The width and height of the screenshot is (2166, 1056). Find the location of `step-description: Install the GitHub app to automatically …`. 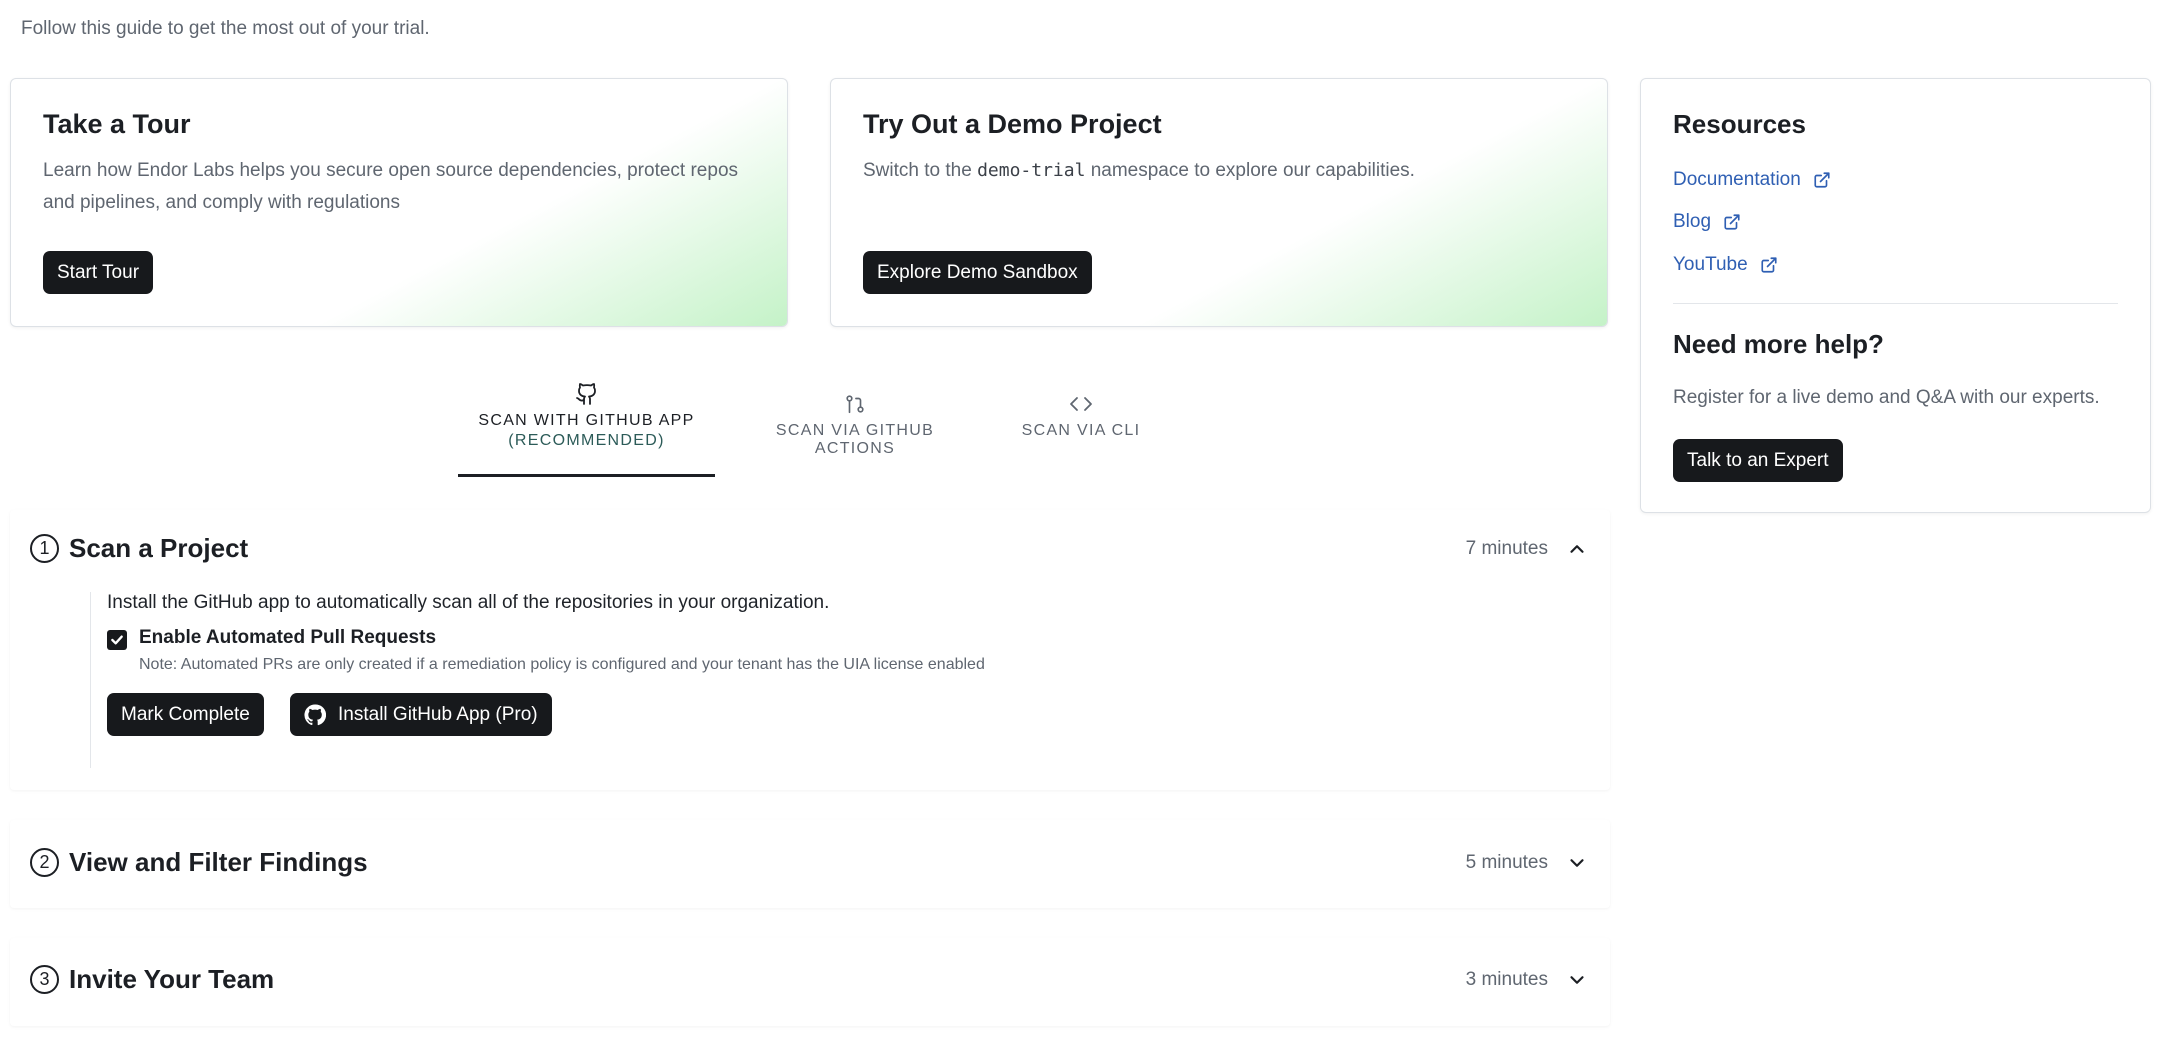

step-description: Install the GitHub app to automatically … is located at coordinates (468, 602).